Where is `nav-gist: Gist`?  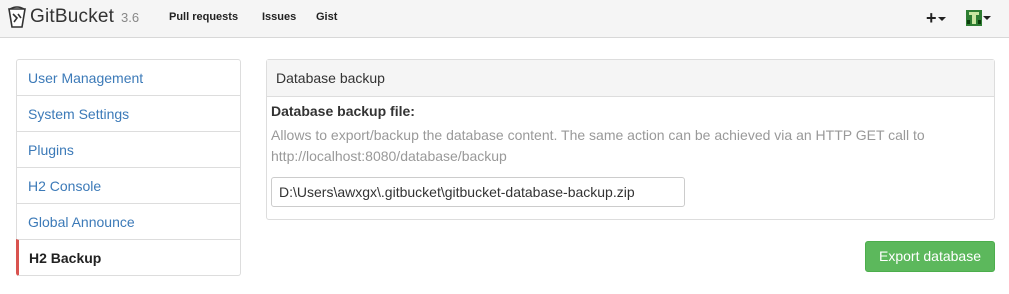
nav-gist: Gist is located at coordinates (326, 17).